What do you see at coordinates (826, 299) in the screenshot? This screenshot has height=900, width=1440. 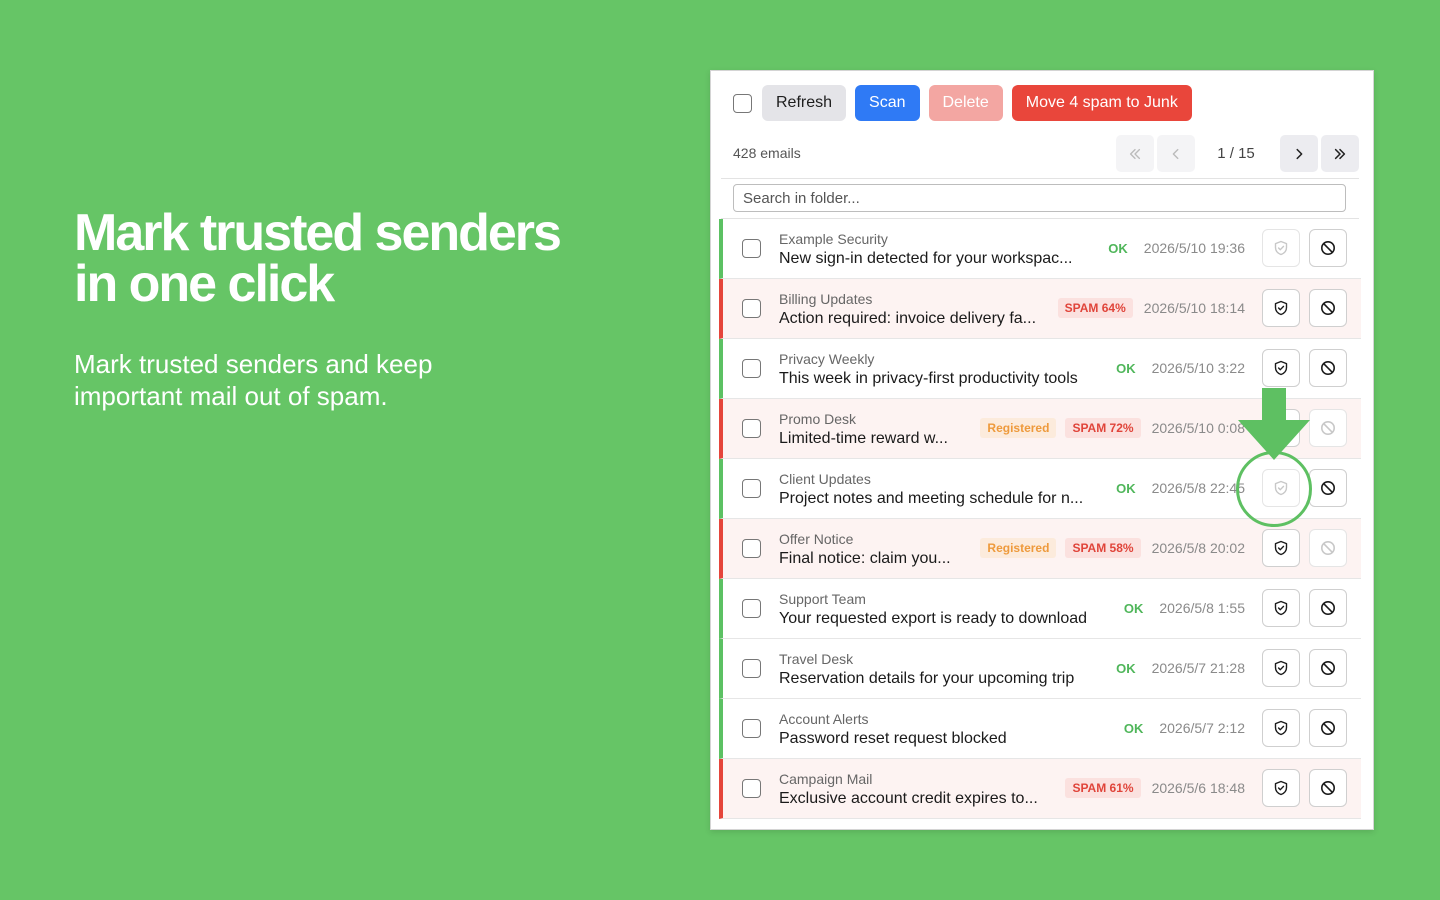 I see `email-sender: Billing Updates` at bounding box center [826, 299].